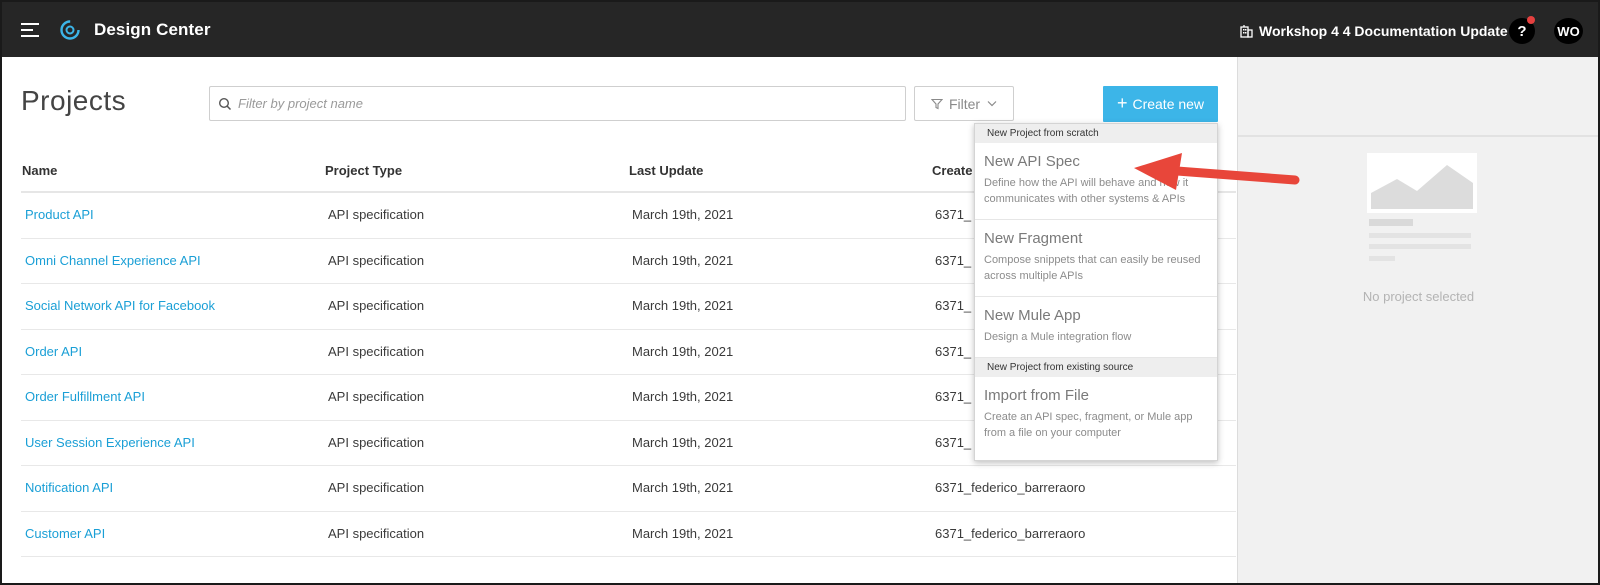 The image size is (1600, 585). I want to click on search-icon, so click(225, 104).